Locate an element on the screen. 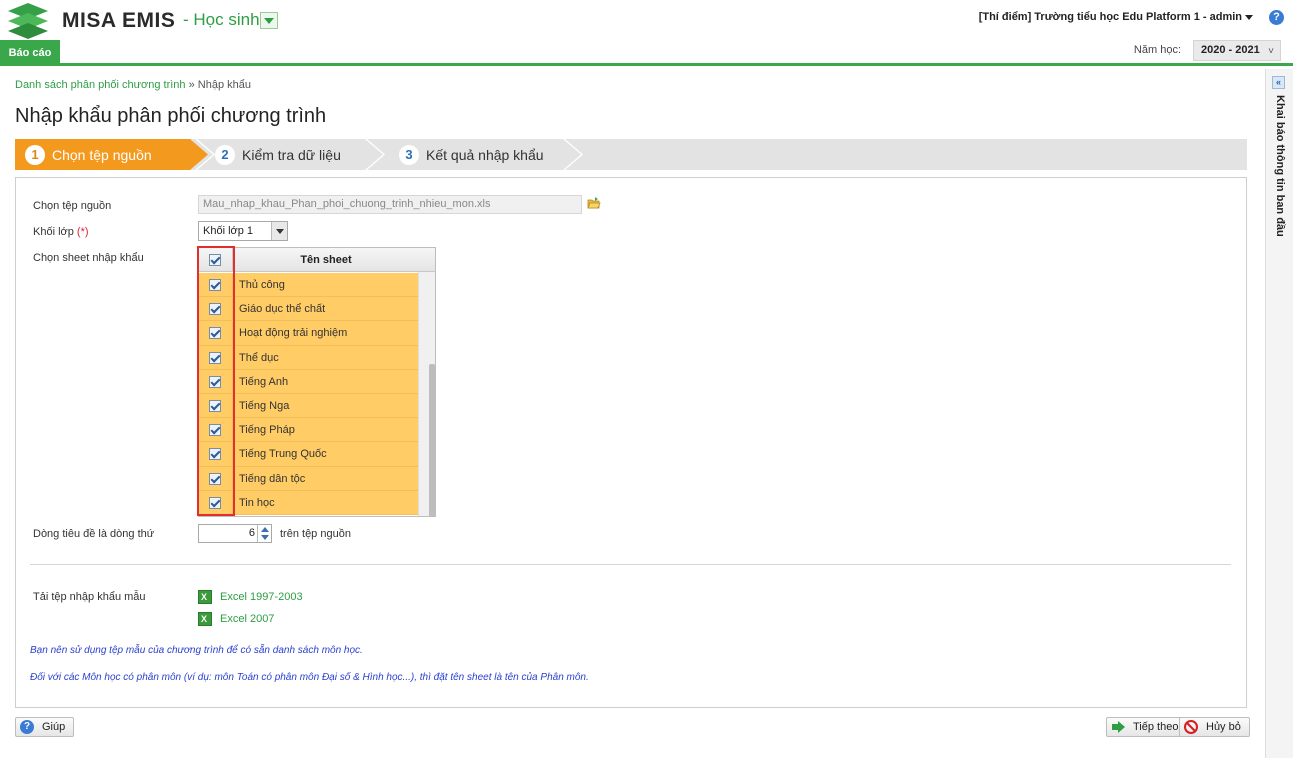 This screenshot has width=1293, height=758. step-label: Kết quả nhập khẩu is located at coordinates (485, 154).